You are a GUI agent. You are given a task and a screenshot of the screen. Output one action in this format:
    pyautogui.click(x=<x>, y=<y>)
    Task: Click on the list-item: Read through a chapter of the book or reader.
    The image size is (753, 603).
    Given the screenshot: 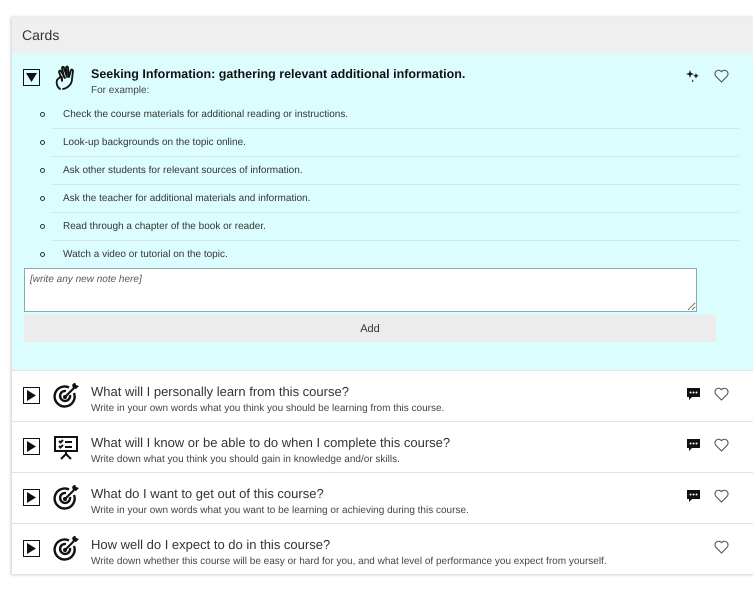 What is the action you would take?
    pyautogui.click(x=164, y=226)
    